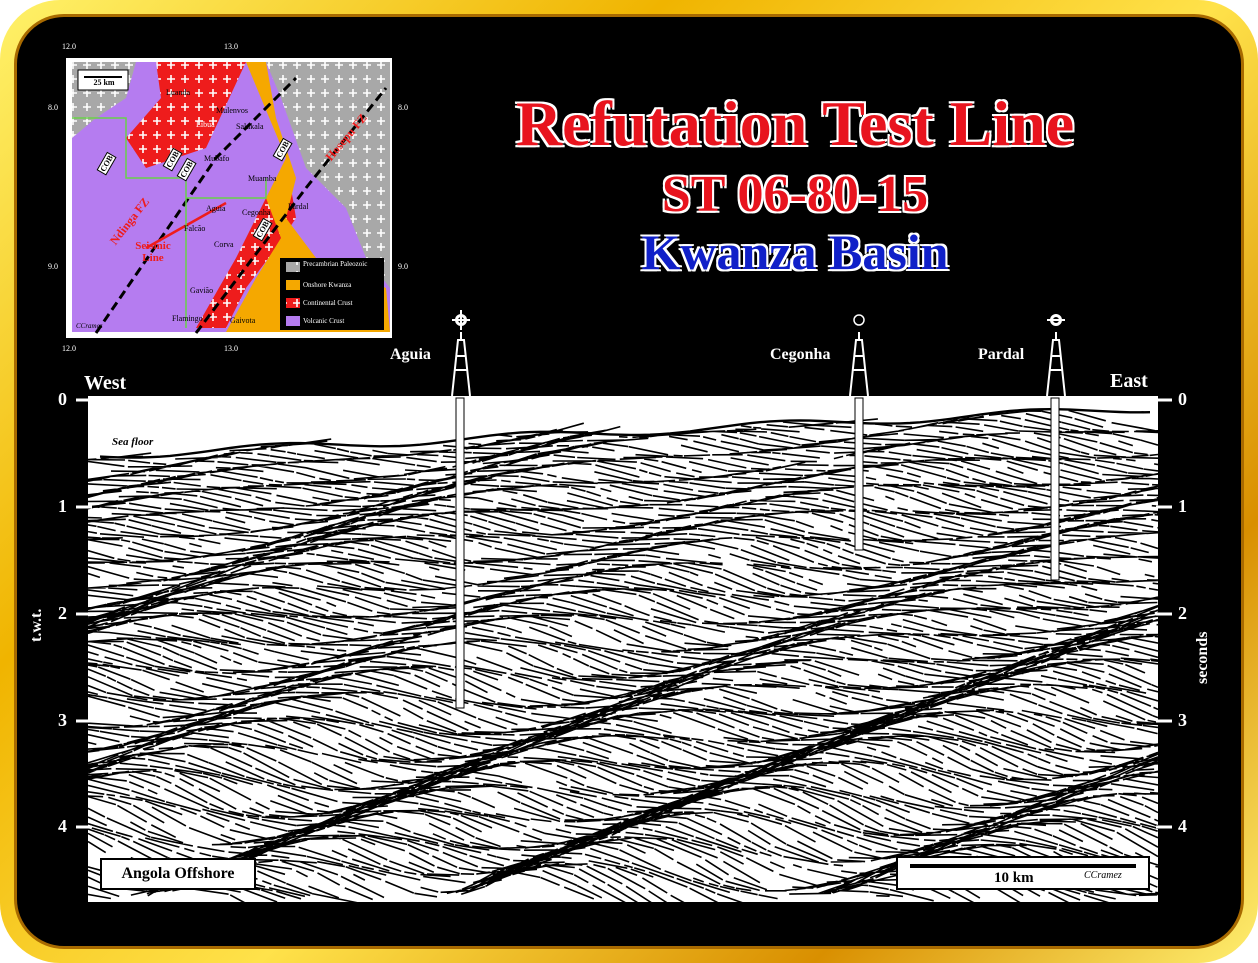 The height and width of the screenshot is (963, 1258). Describe the element at coordinates (461, 509) in the screenshot. I see `well-aguia` at that location.